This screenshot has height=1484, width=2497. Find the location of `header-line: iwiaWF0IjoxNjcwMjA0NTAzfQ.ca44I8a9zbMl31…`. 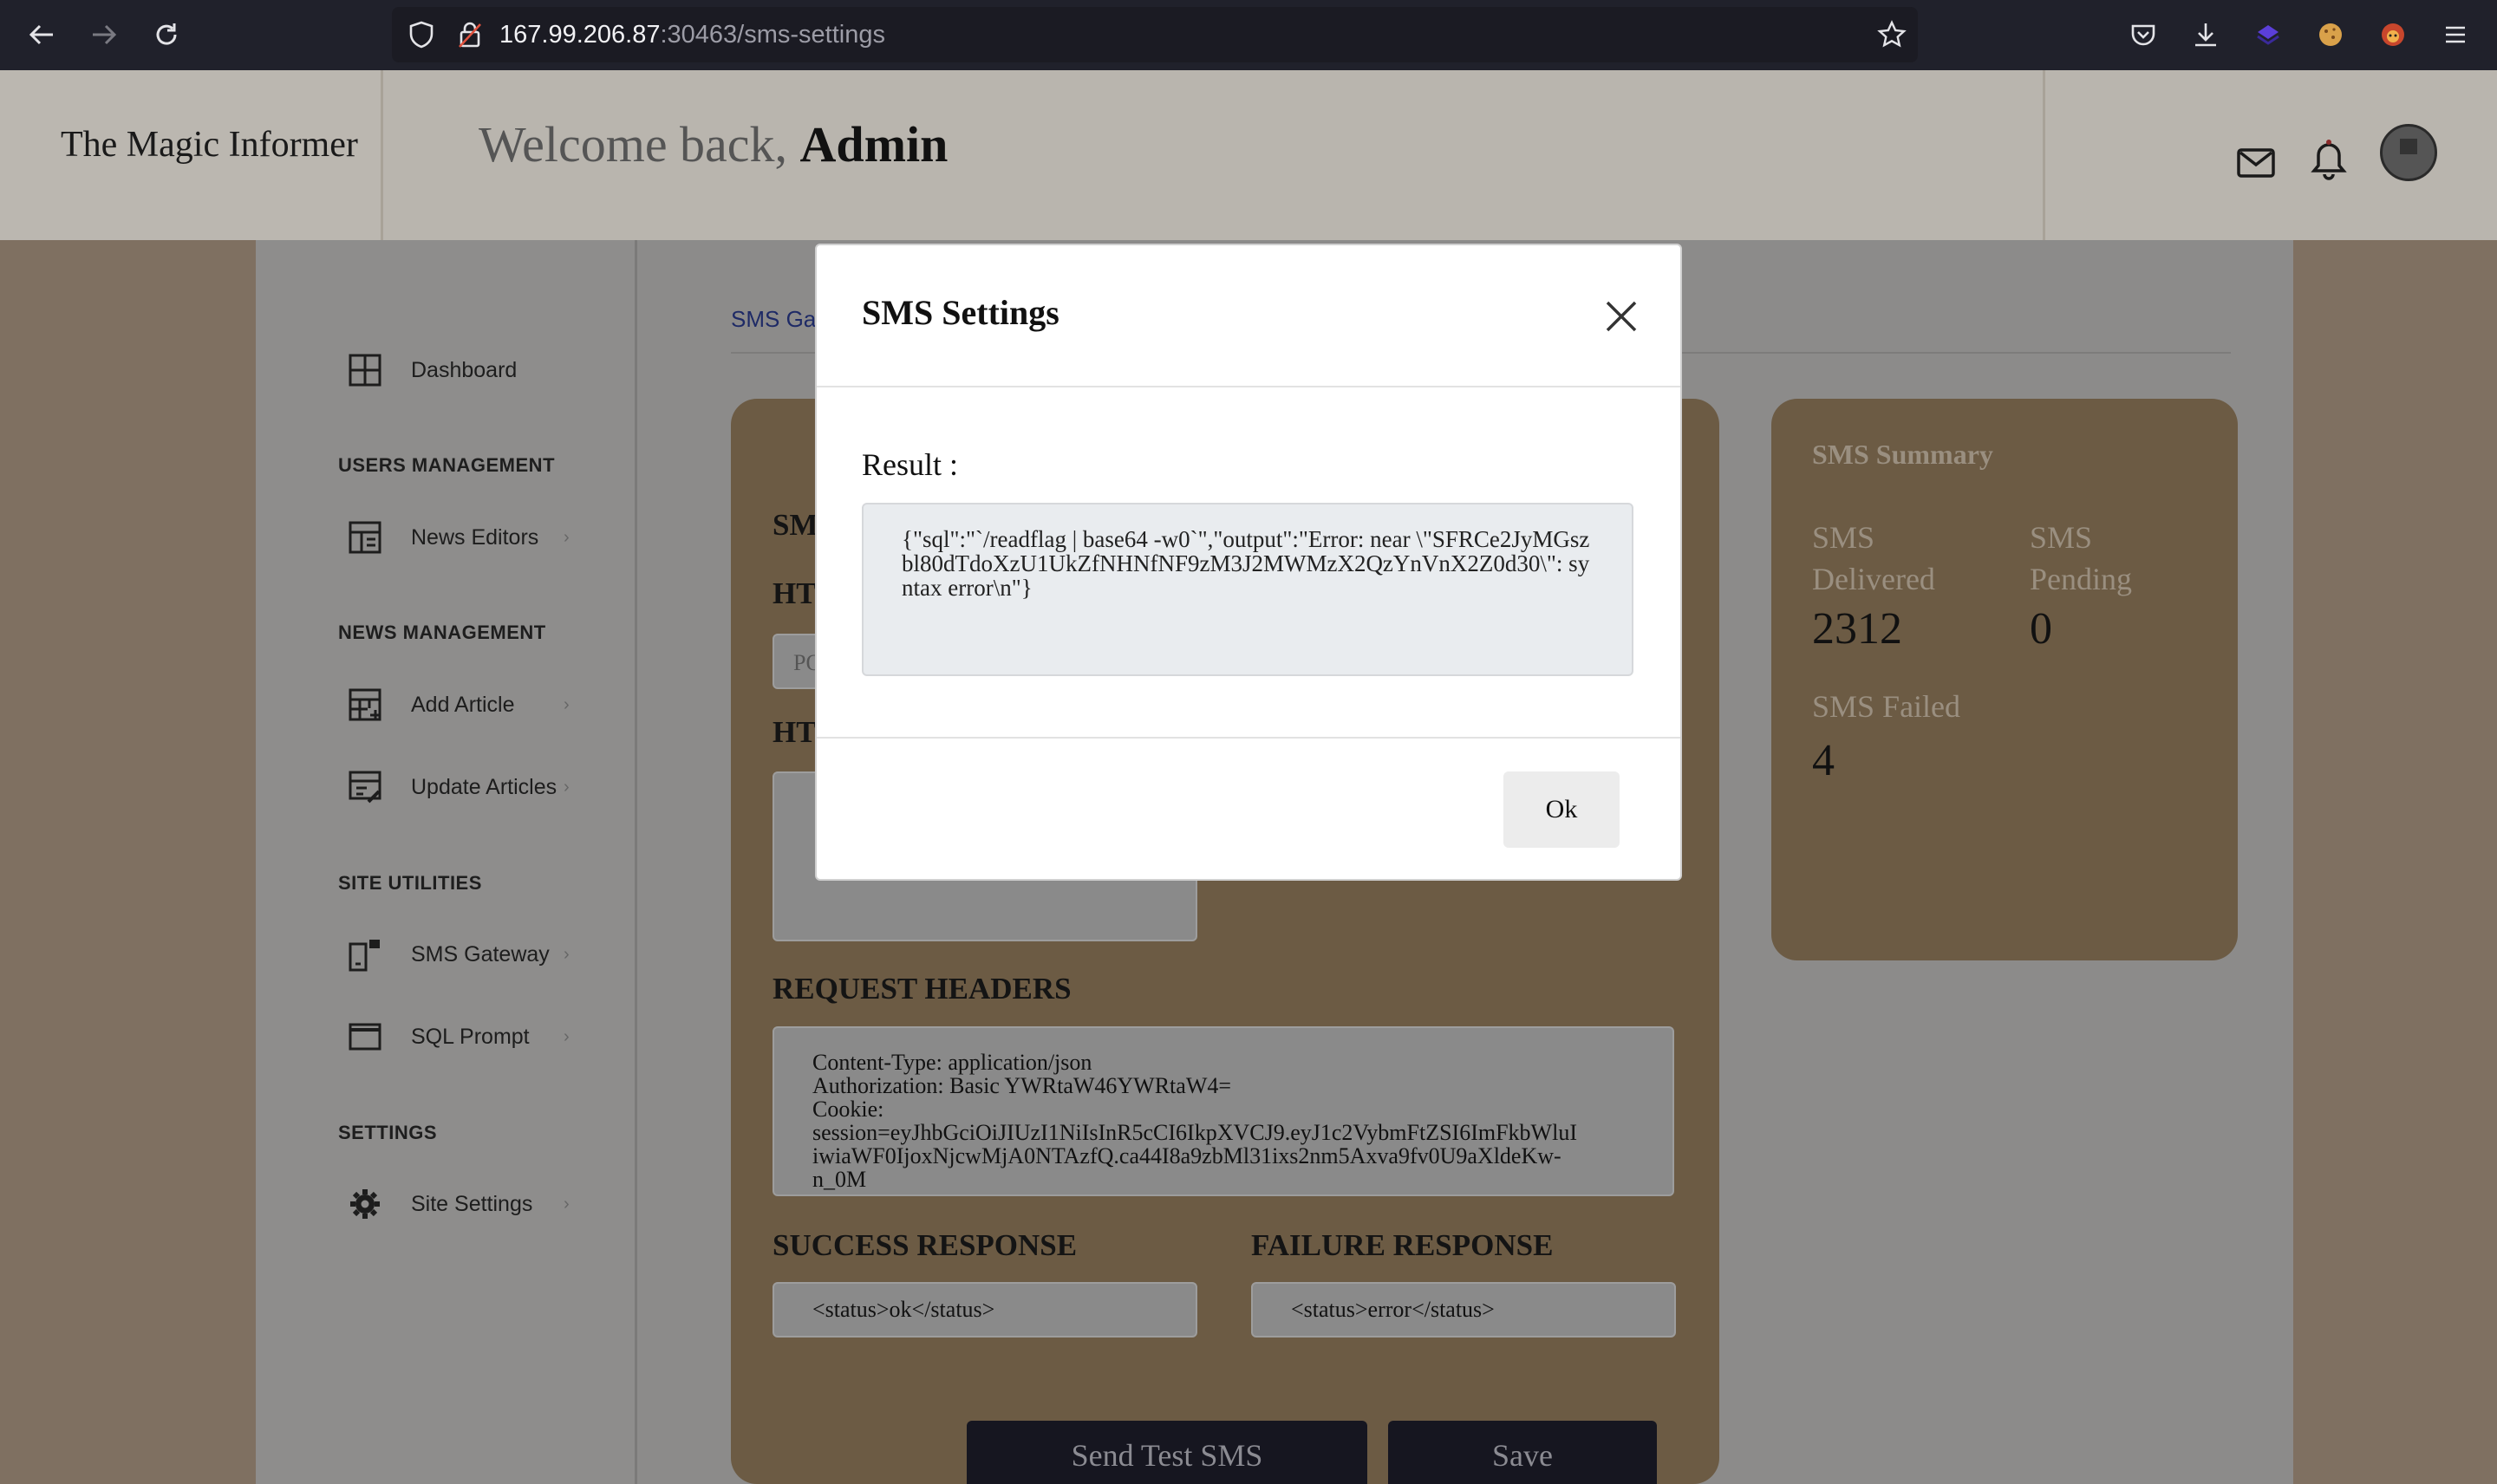

header-line: iwiaWF0IjoxNjcwMjA0NTAzfQ.ca44I8a9zbMl31… is located at coordinates (1186, 1155).